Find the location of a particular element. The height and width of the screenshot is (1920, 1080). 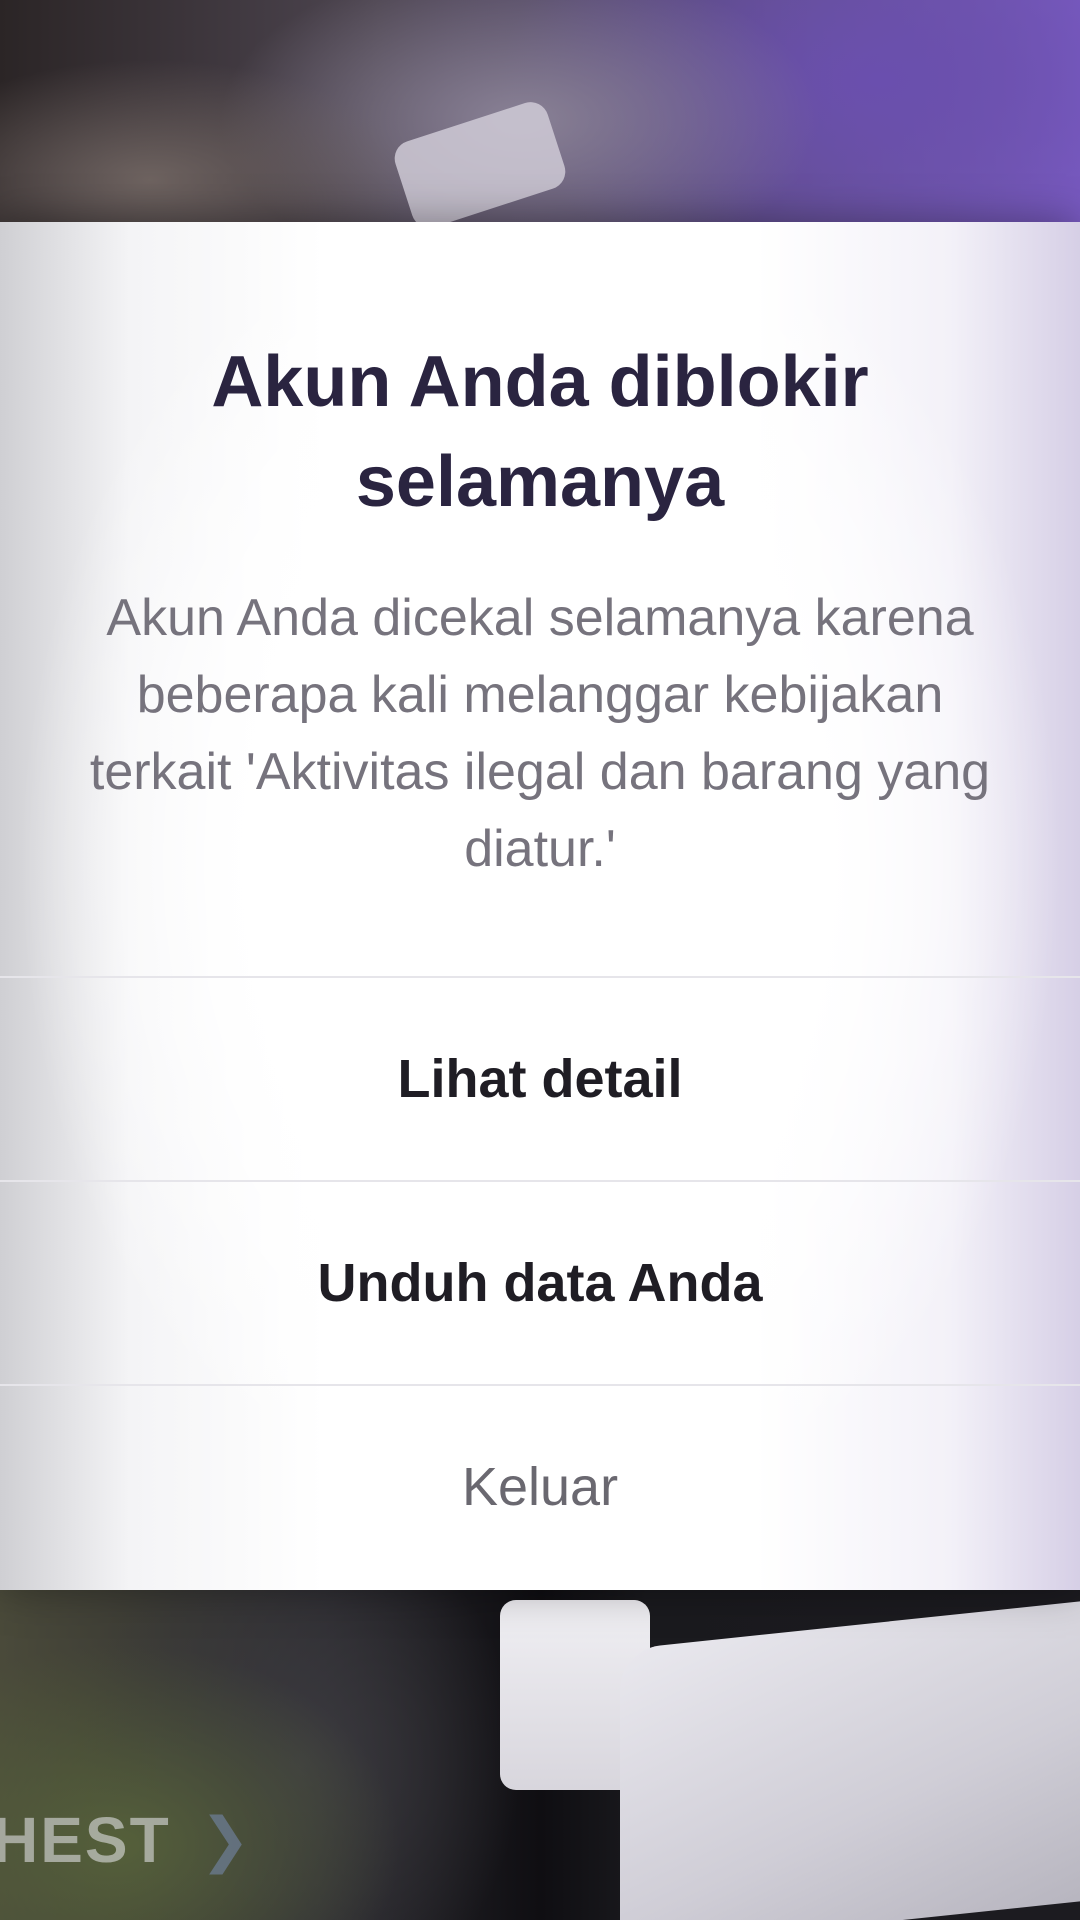

background-chevron-icon: ❯ is located at coordinates (225, 1840).